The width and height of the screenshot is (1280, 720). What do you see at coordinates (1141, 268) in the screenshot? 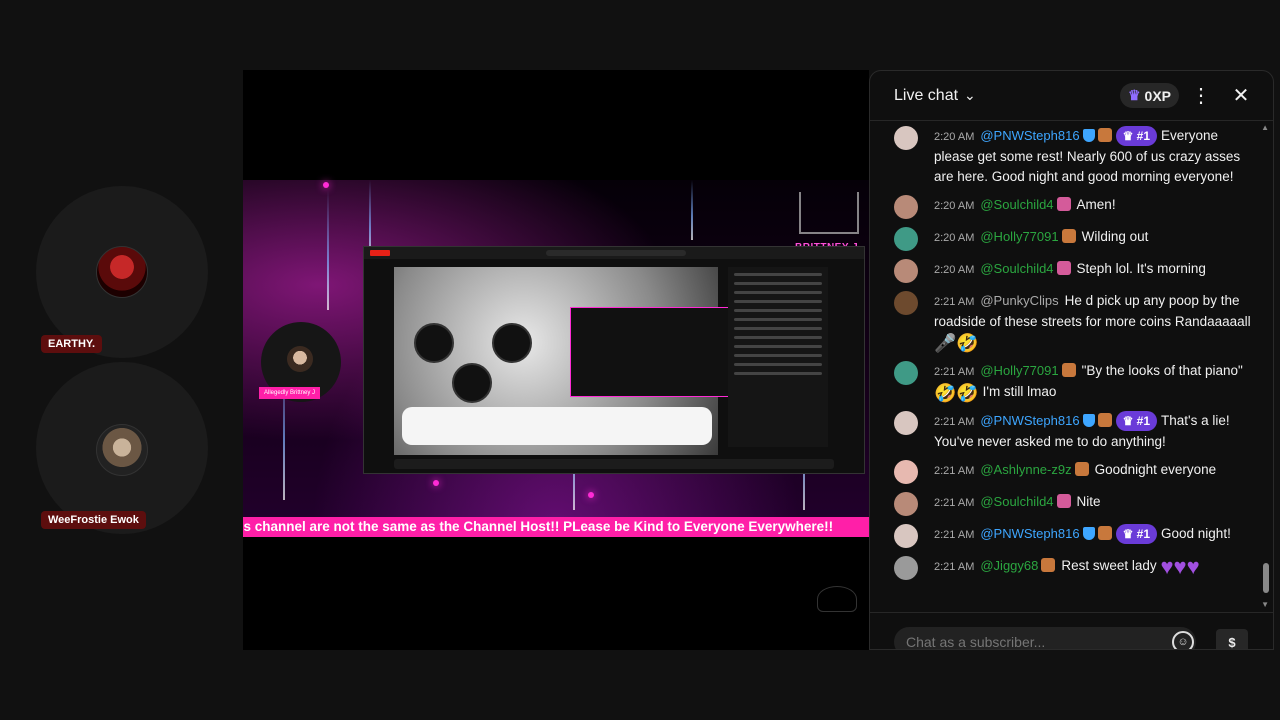
I see `message-text: Steph lol. It's morning` at bounding box center [1141, 268].